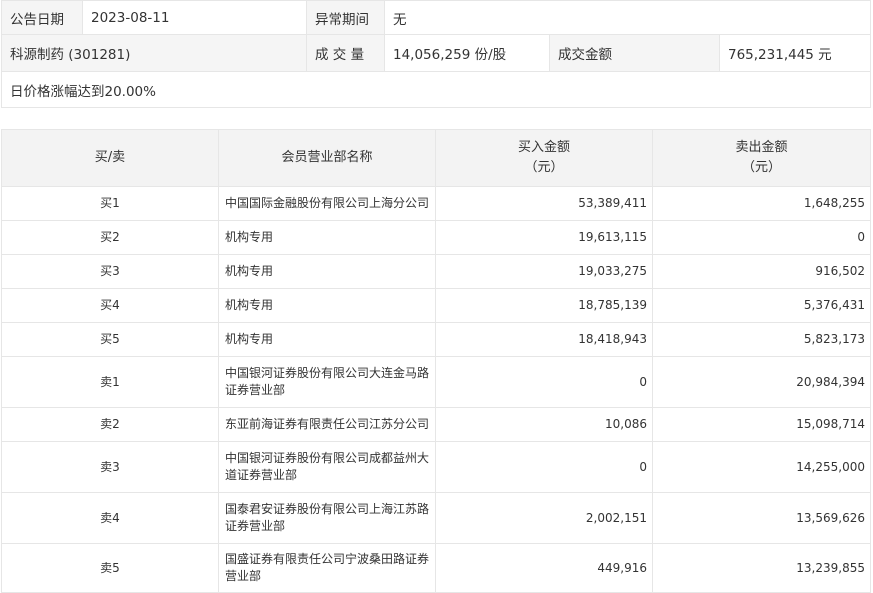  What do you see at coordinates (761, 518) in the screenshot?
I see `row-sell-amount: 13,569,626` at bounding box center [761, 518].